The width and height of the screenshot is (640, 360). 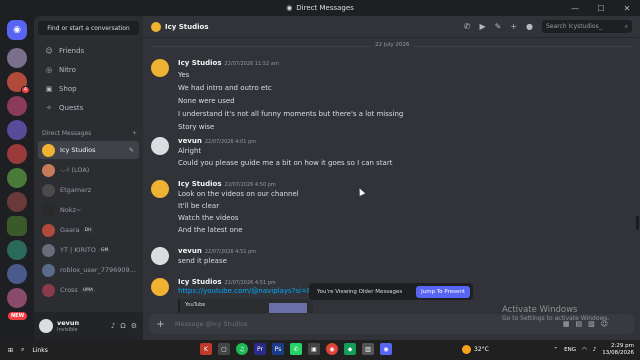 I want to click on timestamp: 22/07/2026 4:51 pm, so click(x=230, y=252).